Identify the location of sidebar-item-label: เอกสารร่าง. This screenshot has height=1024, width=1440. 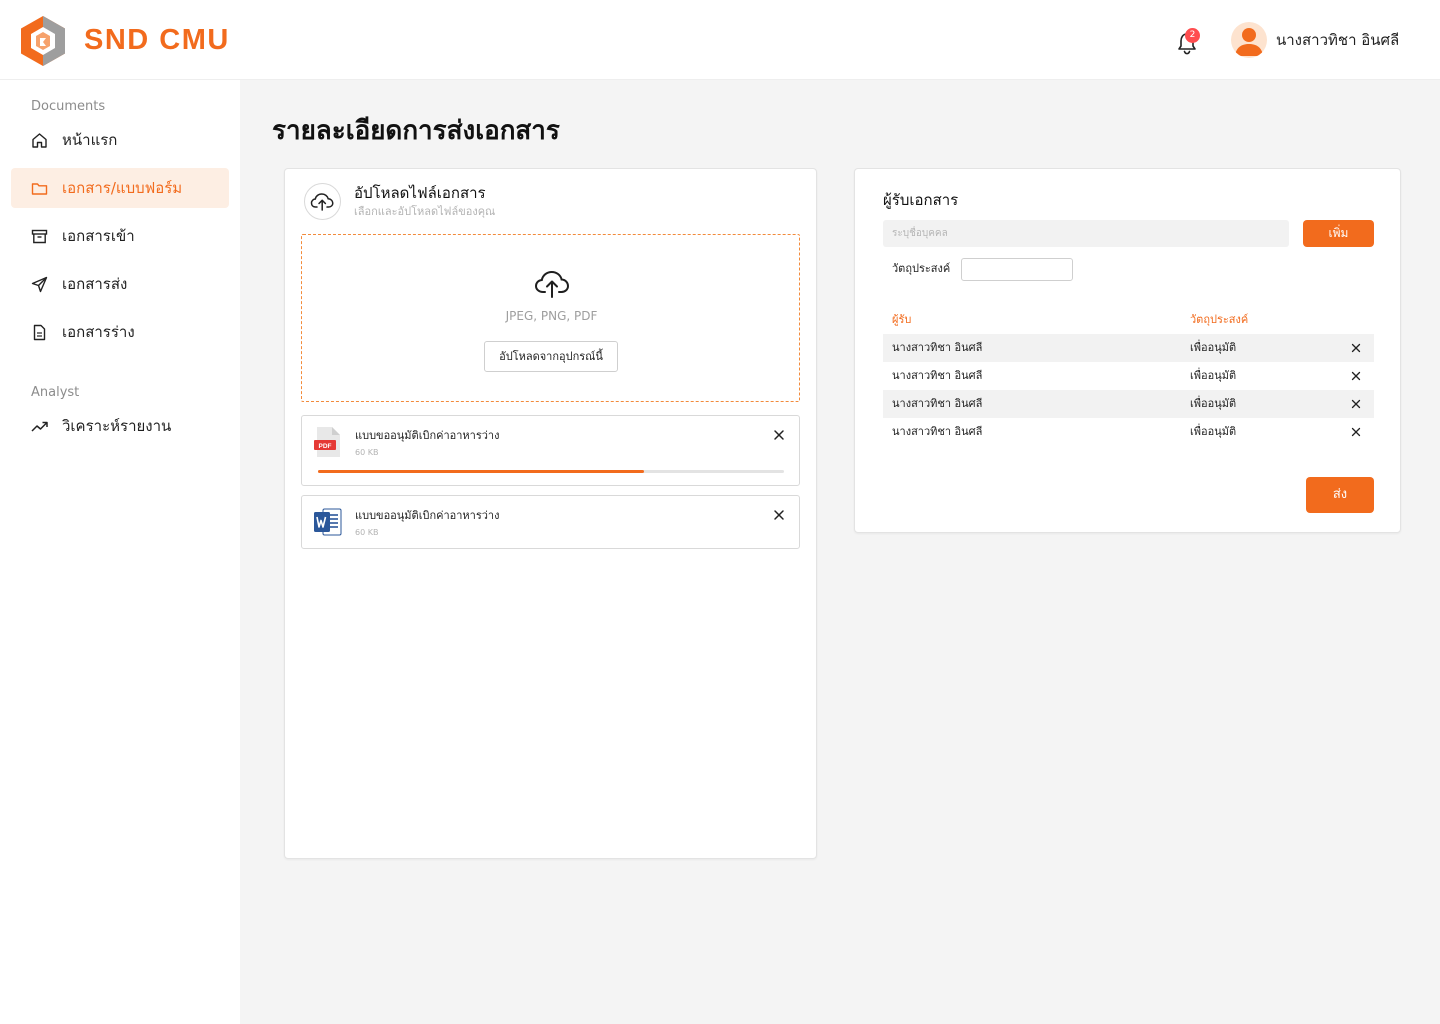
(98, 332).